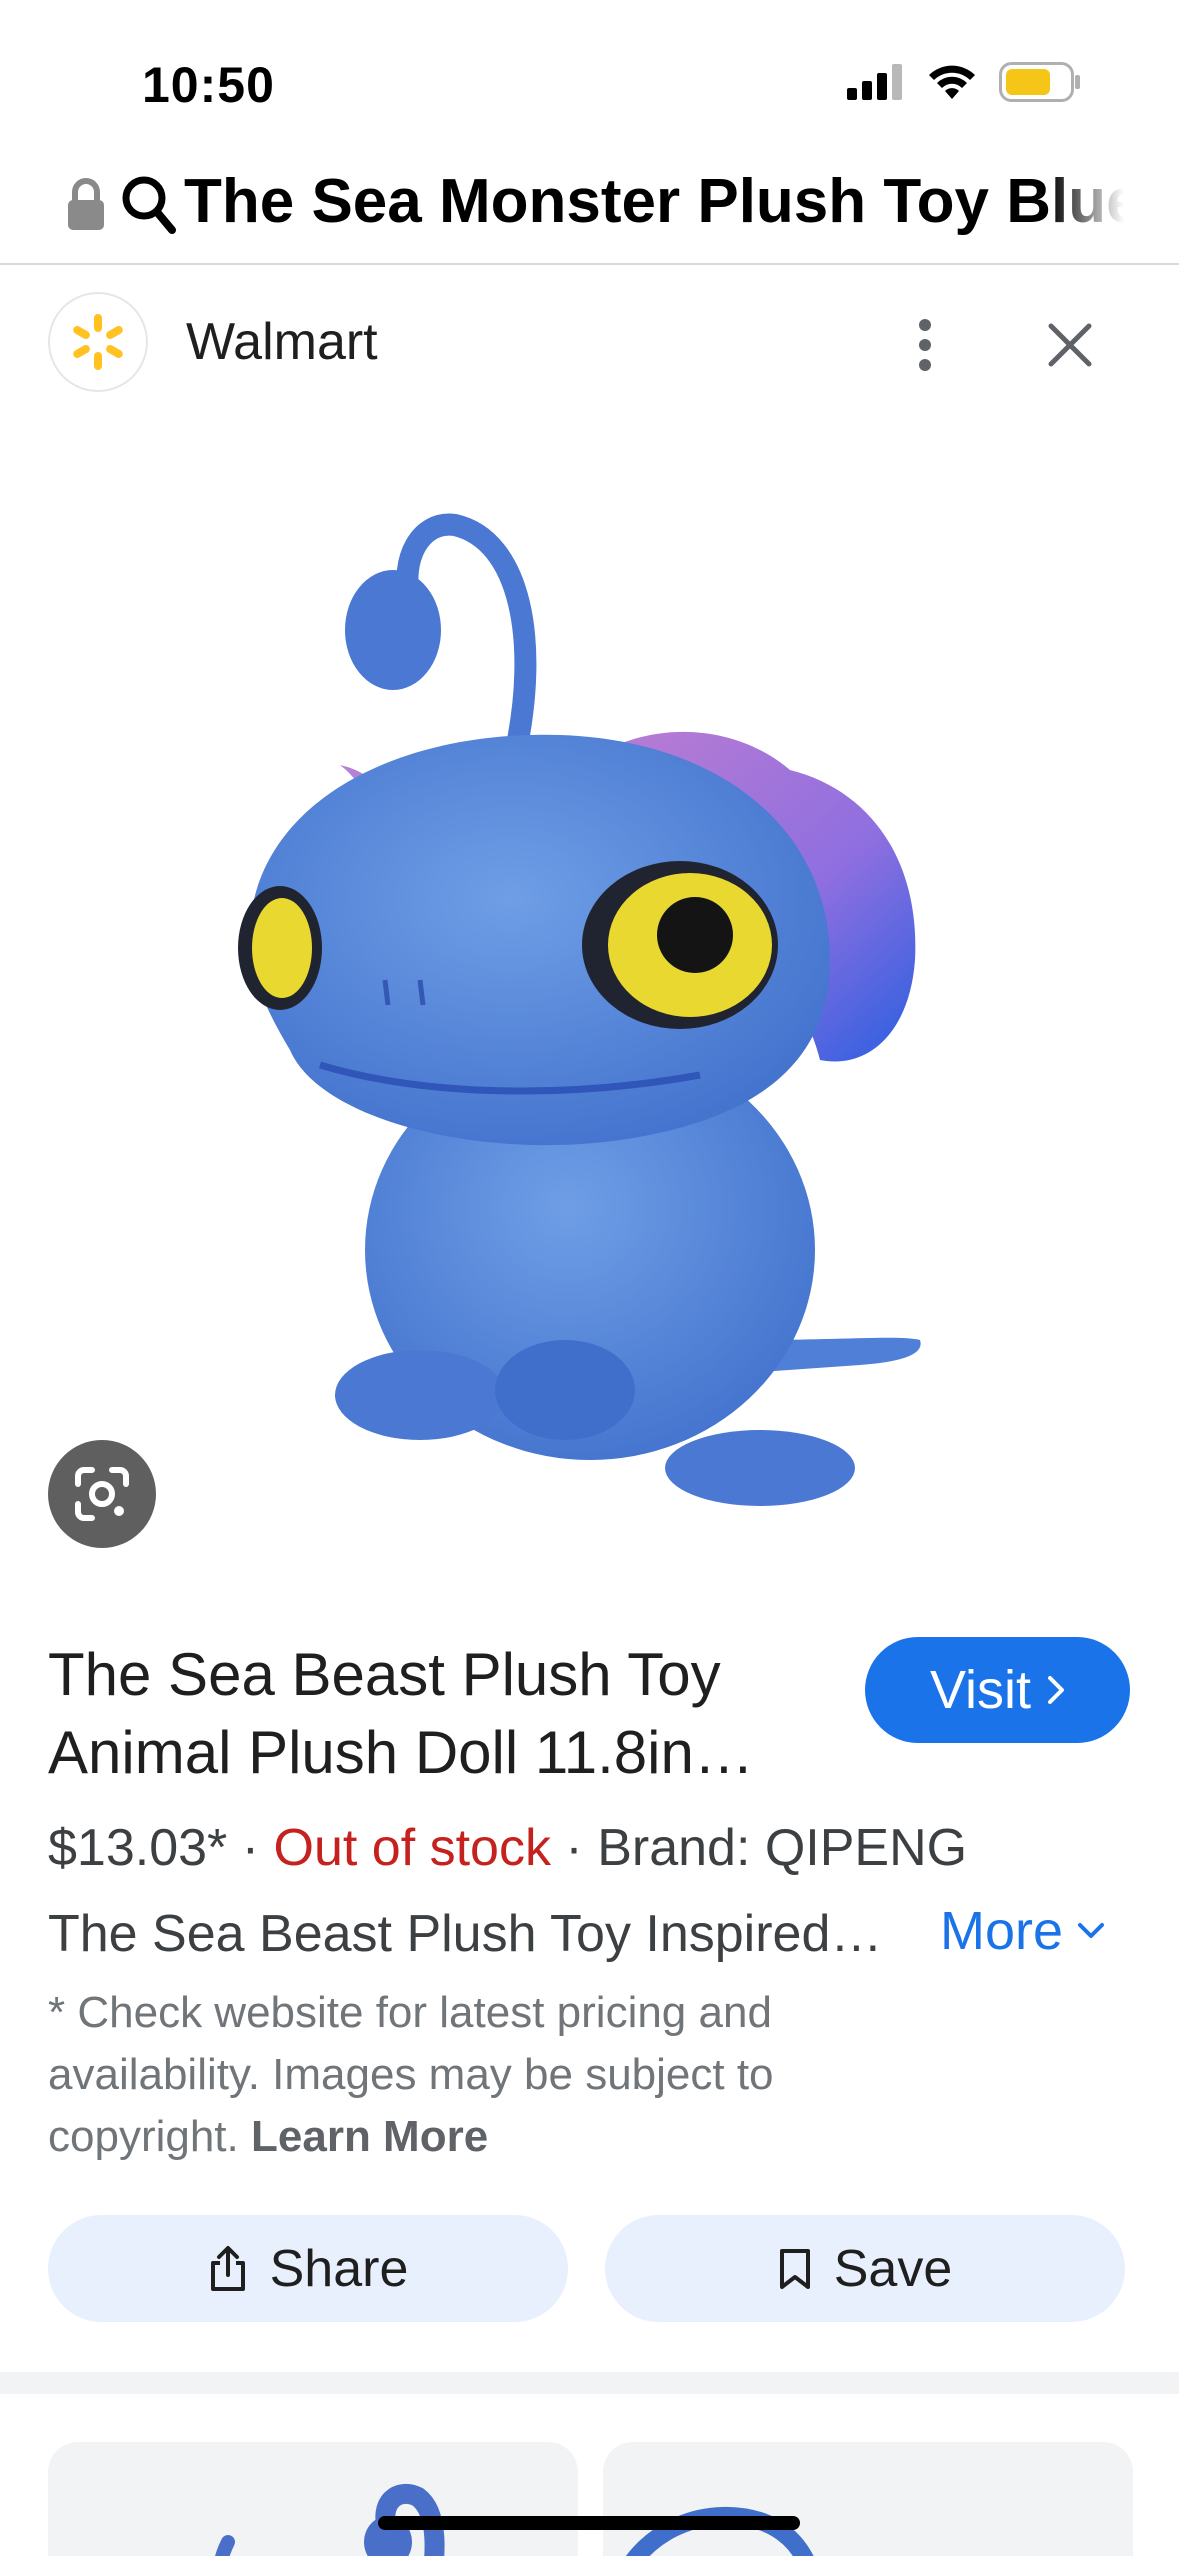 Image resolution: width=1179 pixels, height=2556 pixels. Describe the element at coordinates (794, 2268) in the screenshot. I see `bookmark-icon` at that location.